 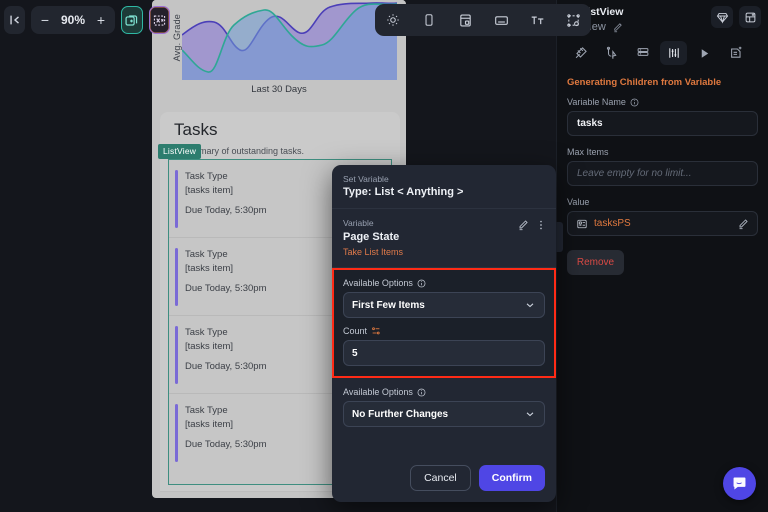 I want to click on desktop-preview-icon, so click(x=501, y=20).